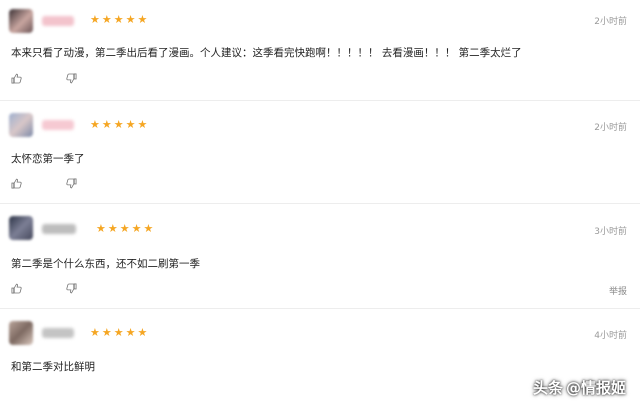  Describe the element at coordinates (618, 290) in the screenshot. I see `report-link: 举报` at that location.